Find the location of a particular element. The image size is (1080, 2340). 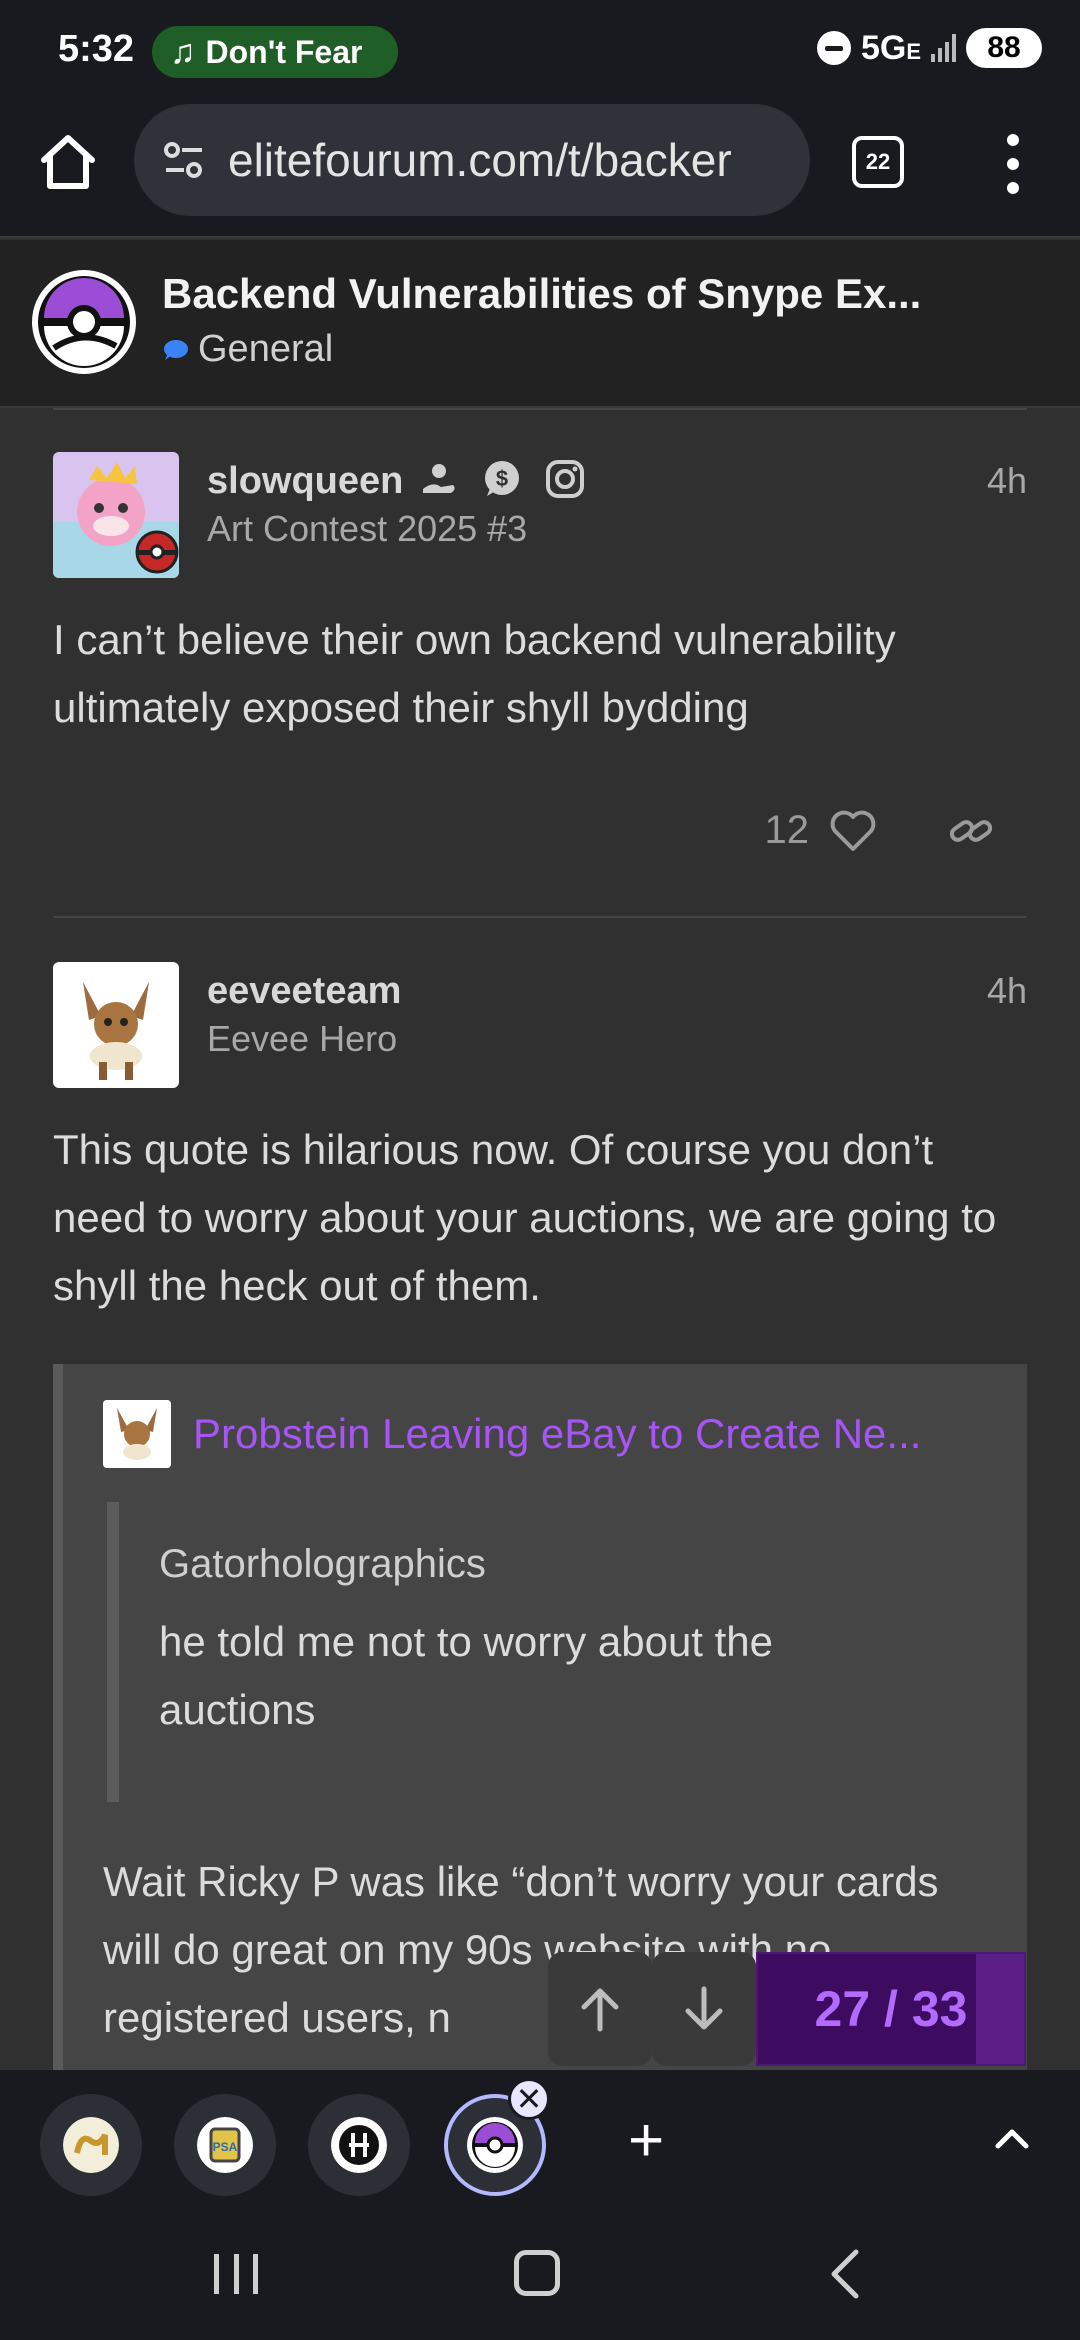

svg-text: PSA is located at coordinates (225, 2147).